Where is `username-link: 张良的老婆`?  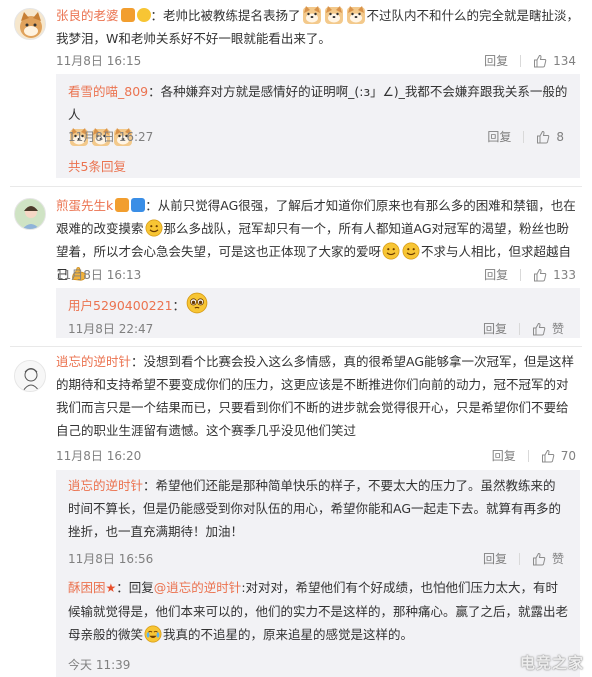
username-link: 张良的老婆 is located at coordinates (87, 15).